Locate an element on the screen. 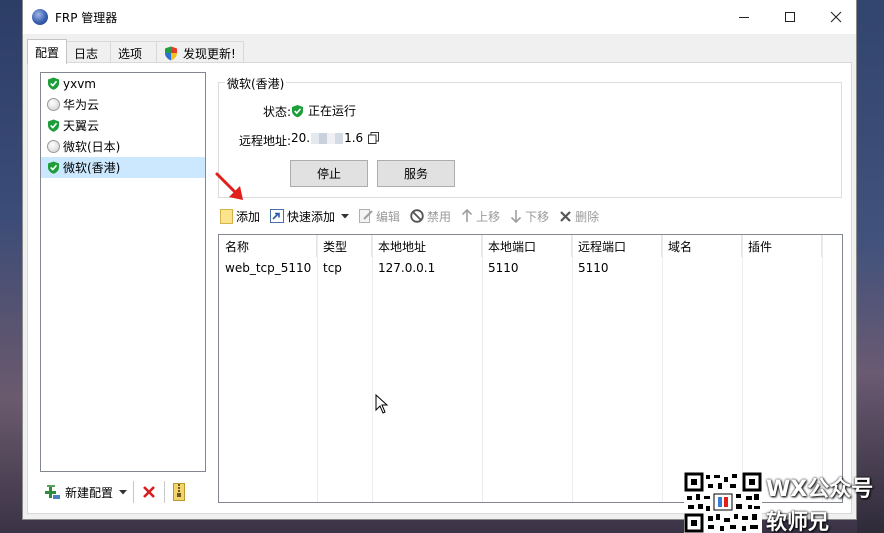 The image size is (884, 533). move-down-button: 下移 is located at coordinates (529, 216).